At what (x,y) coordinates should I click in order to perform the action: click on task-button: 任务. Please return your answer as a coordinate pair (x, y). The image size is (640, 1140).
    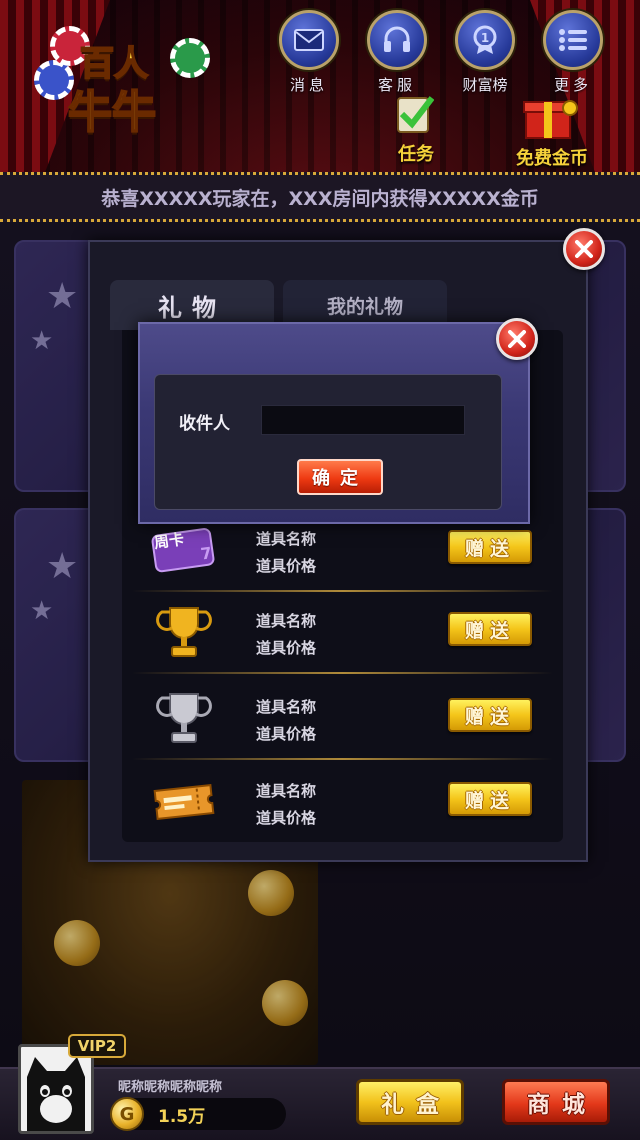
    Looking at the image, I should click on (416, 130).